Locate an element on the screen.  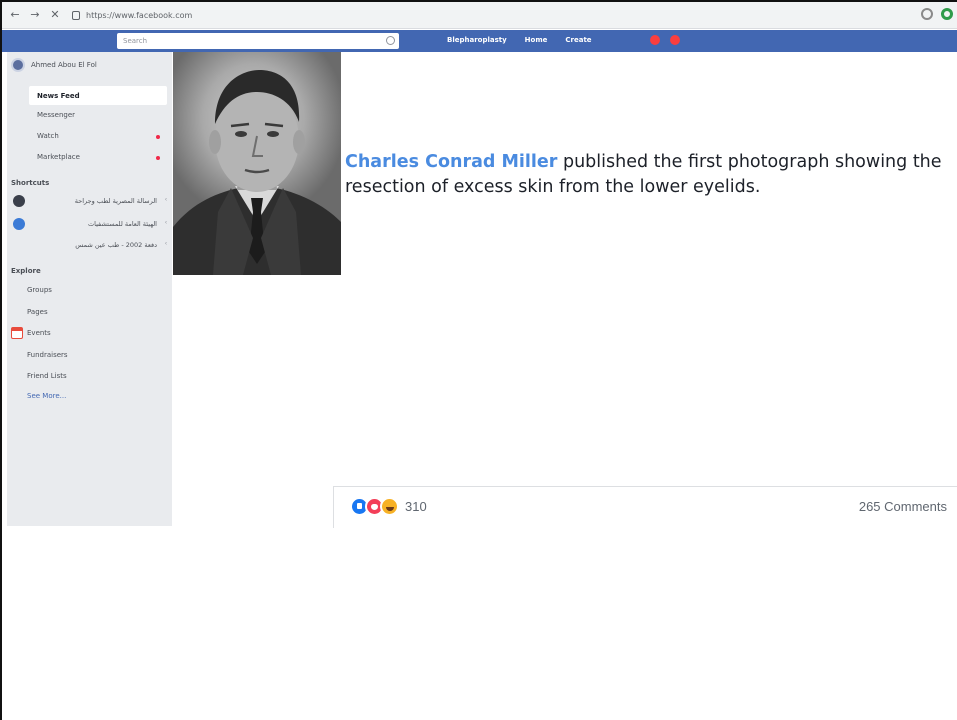
sidebar-item-fundraisers: Fundraisers is located at coordinates (47, 355).